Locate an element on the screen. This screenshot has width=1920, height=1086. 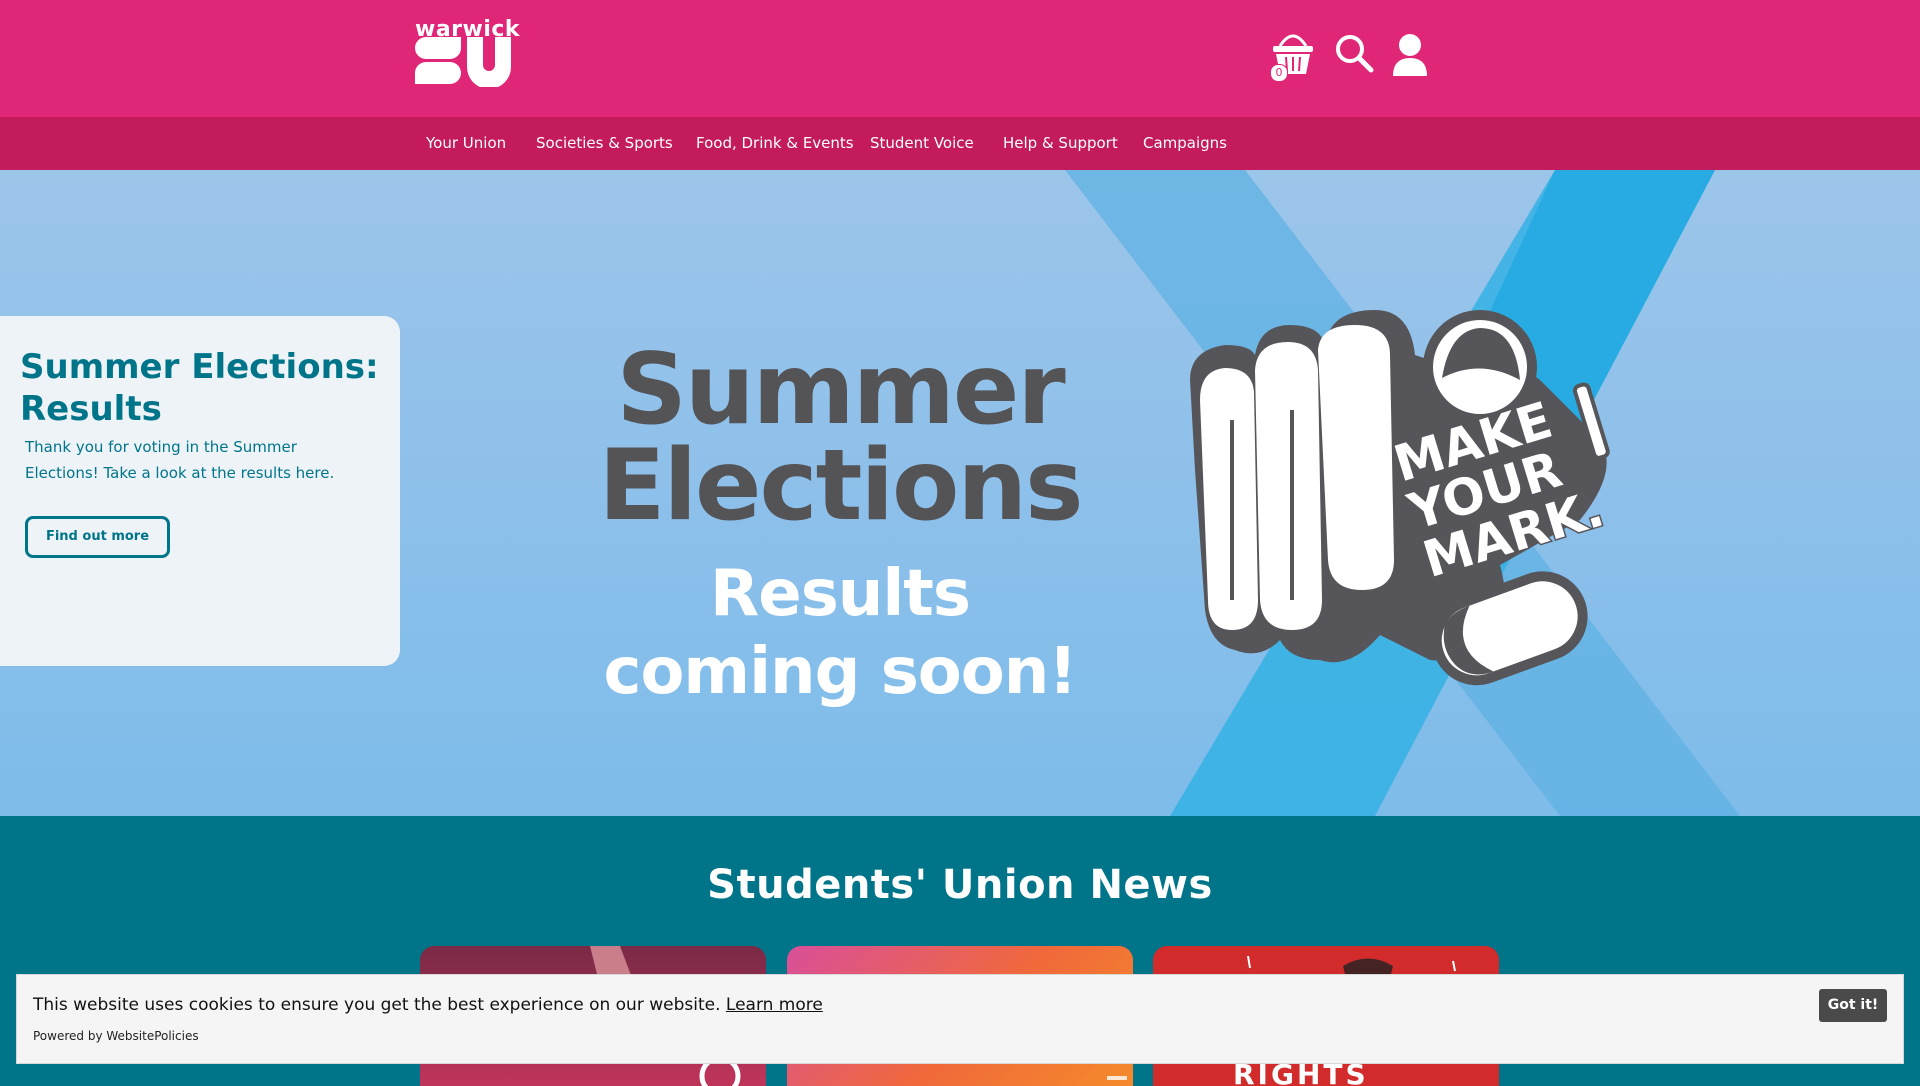
cookie-powered-by: Powered by WebsitePolicies is located at coordinates (116, 1036).